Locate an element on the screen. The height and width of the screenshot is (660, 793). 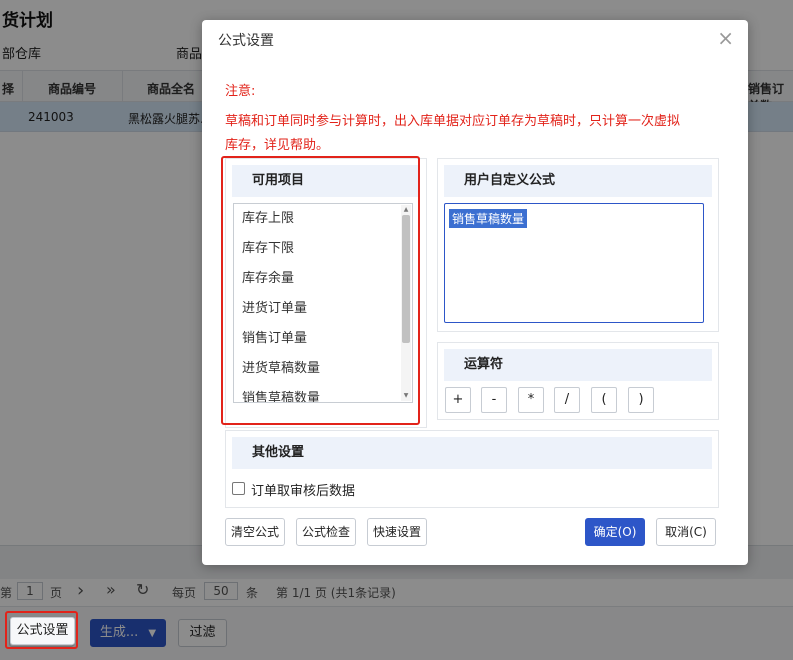
cancel-button: 取消(C) is located at coordinates (686, 532).